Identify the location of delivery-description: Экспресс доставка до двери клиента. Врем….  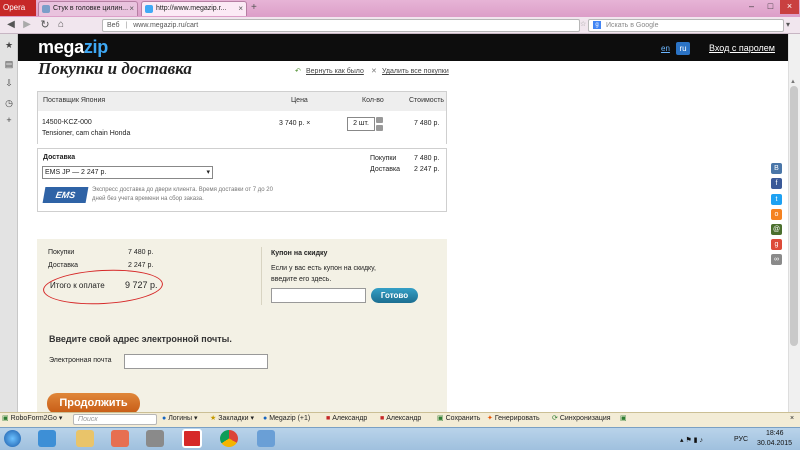
(182, 194).